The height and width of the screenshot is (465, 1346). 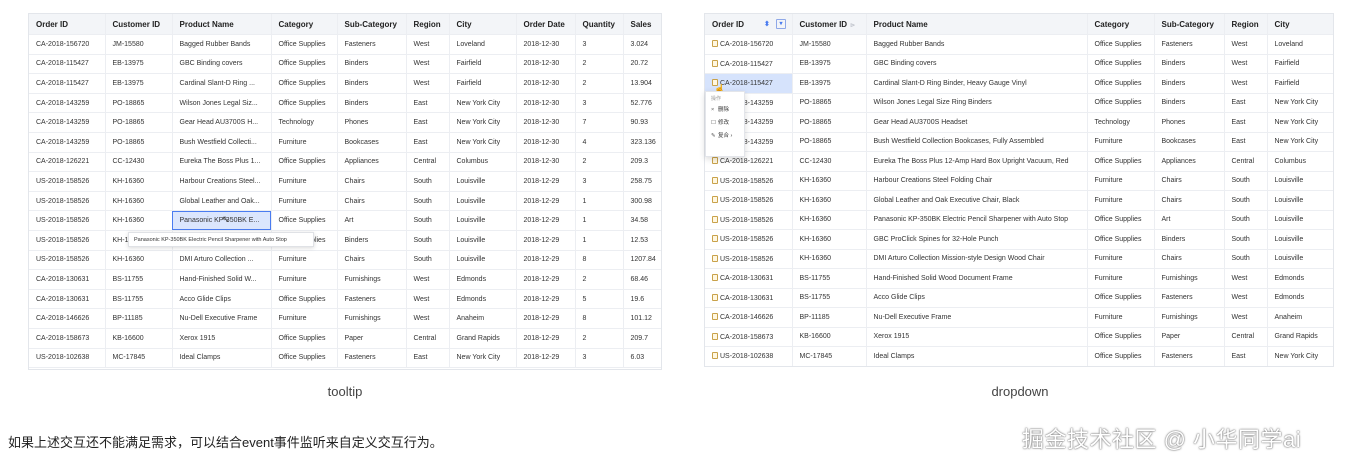 I want to click on table-cell: Gear Head AU3700S Headset, so click(x=977, y=122).